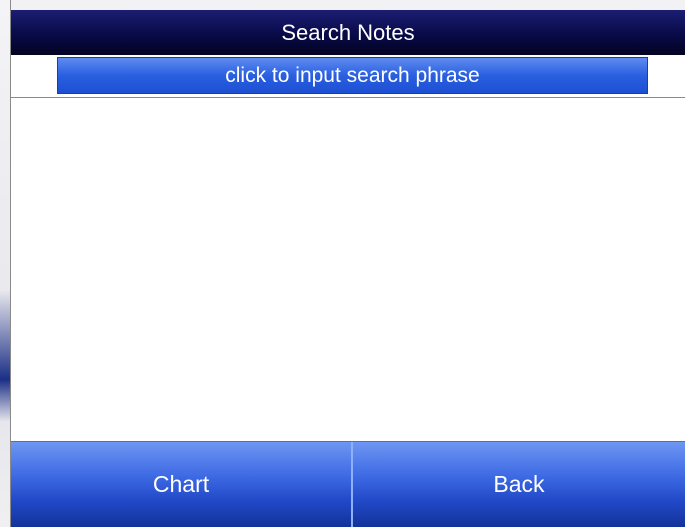 This screenshot has width=685, height=527. I want to click on top-gap, so click(348, 5).